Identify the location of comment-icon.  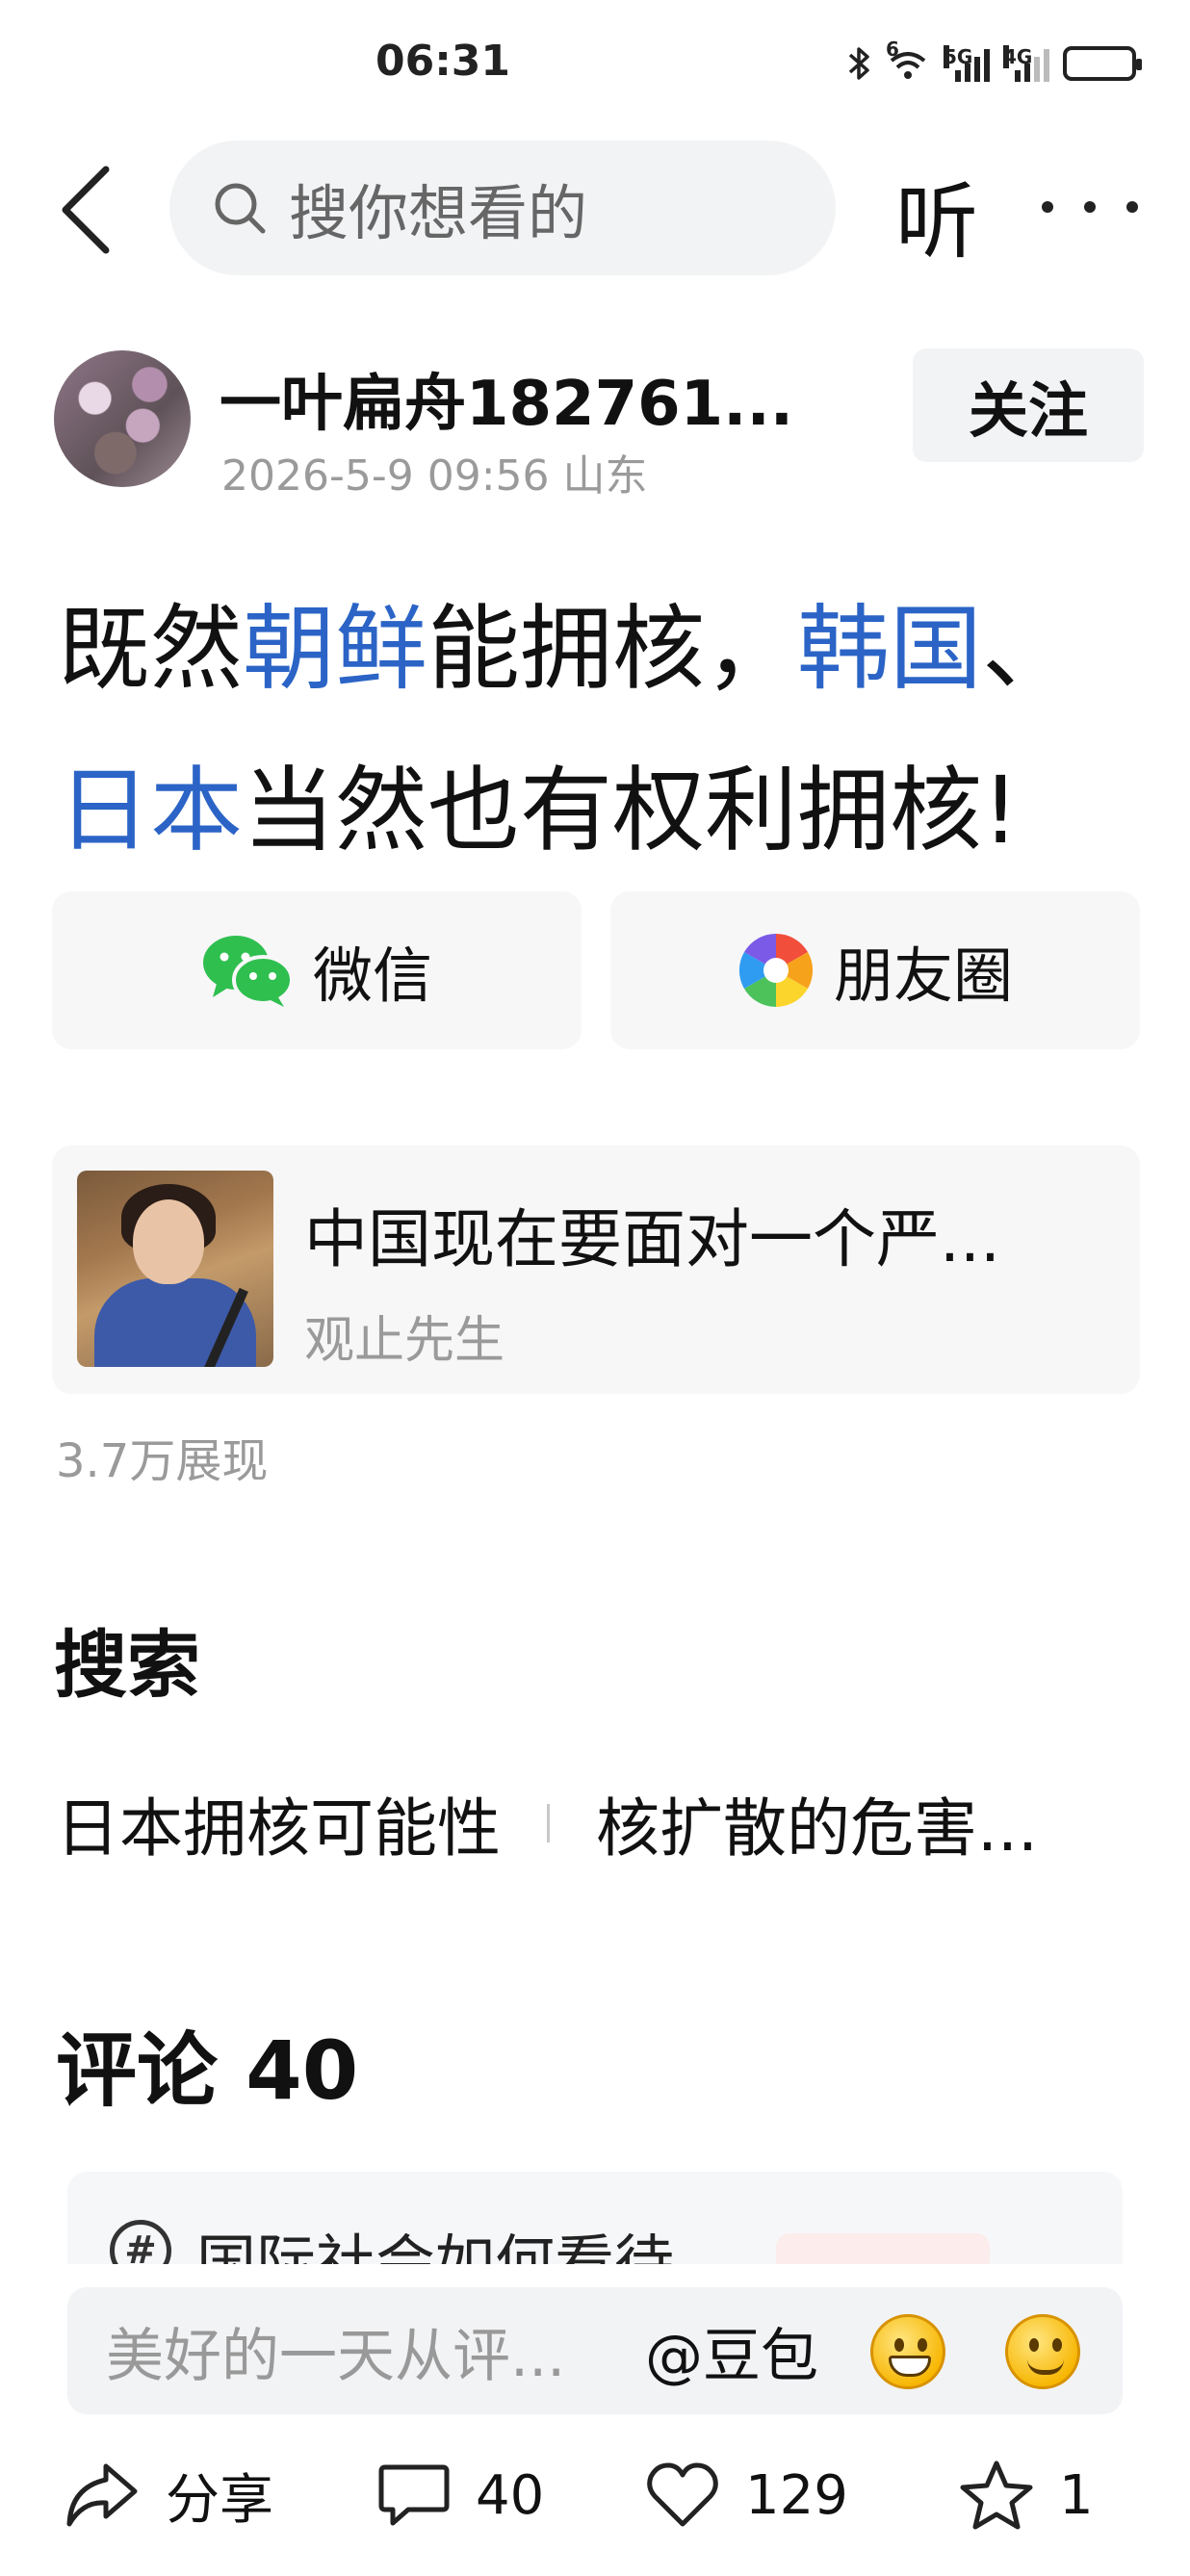
(414, 2495).